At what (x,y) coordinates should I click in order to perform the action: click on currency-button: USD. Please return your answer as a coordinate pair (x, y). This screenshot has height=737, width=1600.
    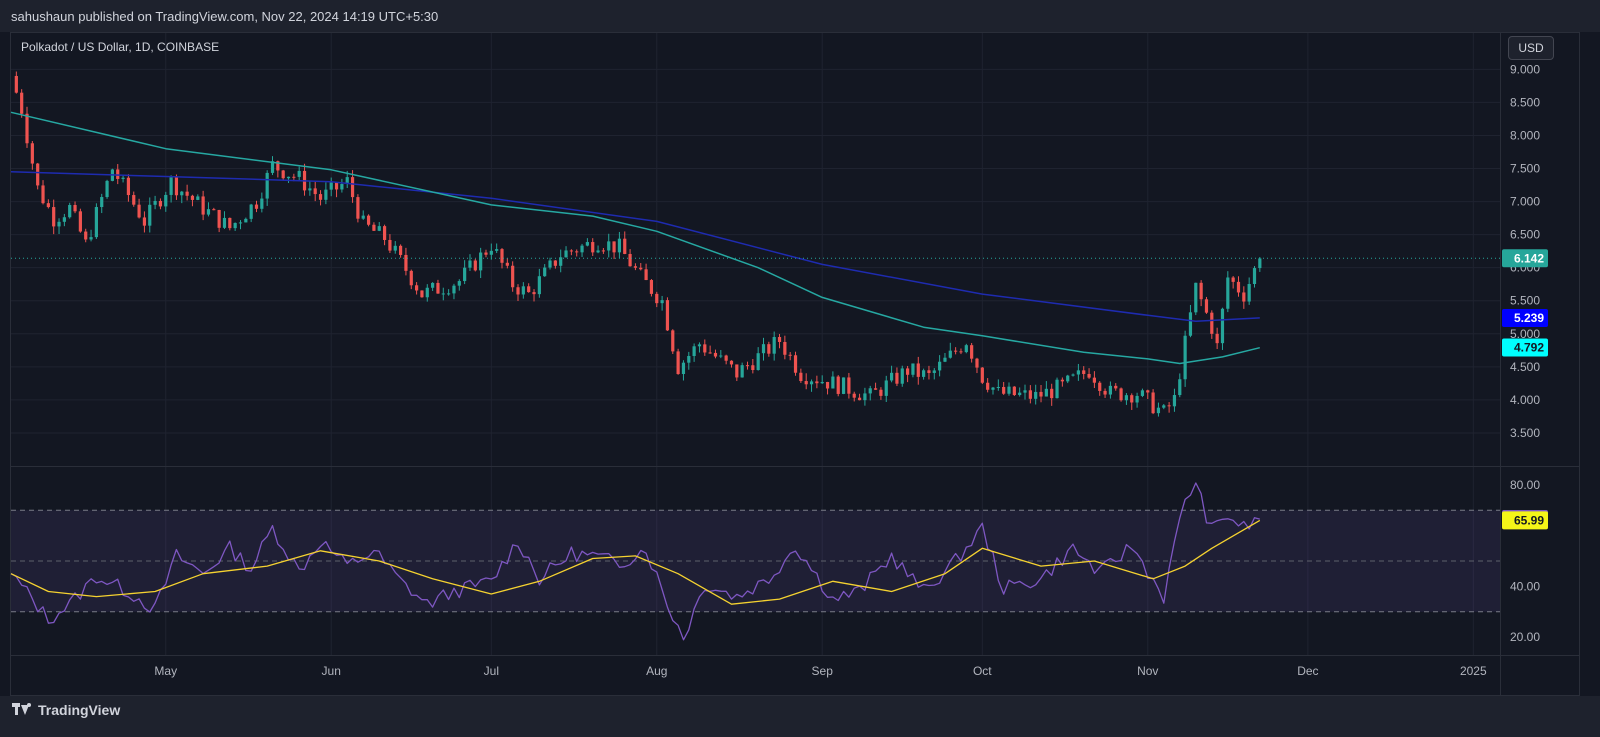
    Looking at the image, I should click on (1531, 48).